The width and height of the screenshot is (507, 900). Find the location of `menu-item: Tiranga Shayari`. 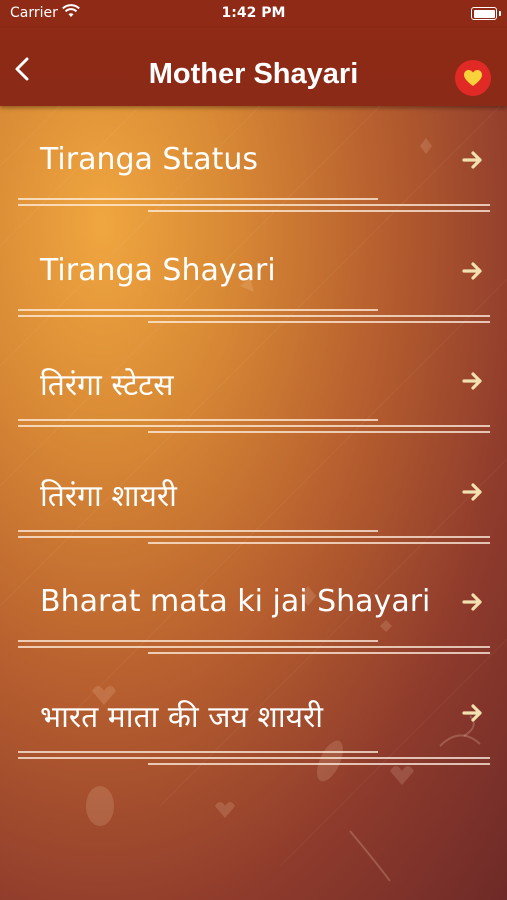

menu-item: Tiranga Shayari is located at coordinates (253, 272).